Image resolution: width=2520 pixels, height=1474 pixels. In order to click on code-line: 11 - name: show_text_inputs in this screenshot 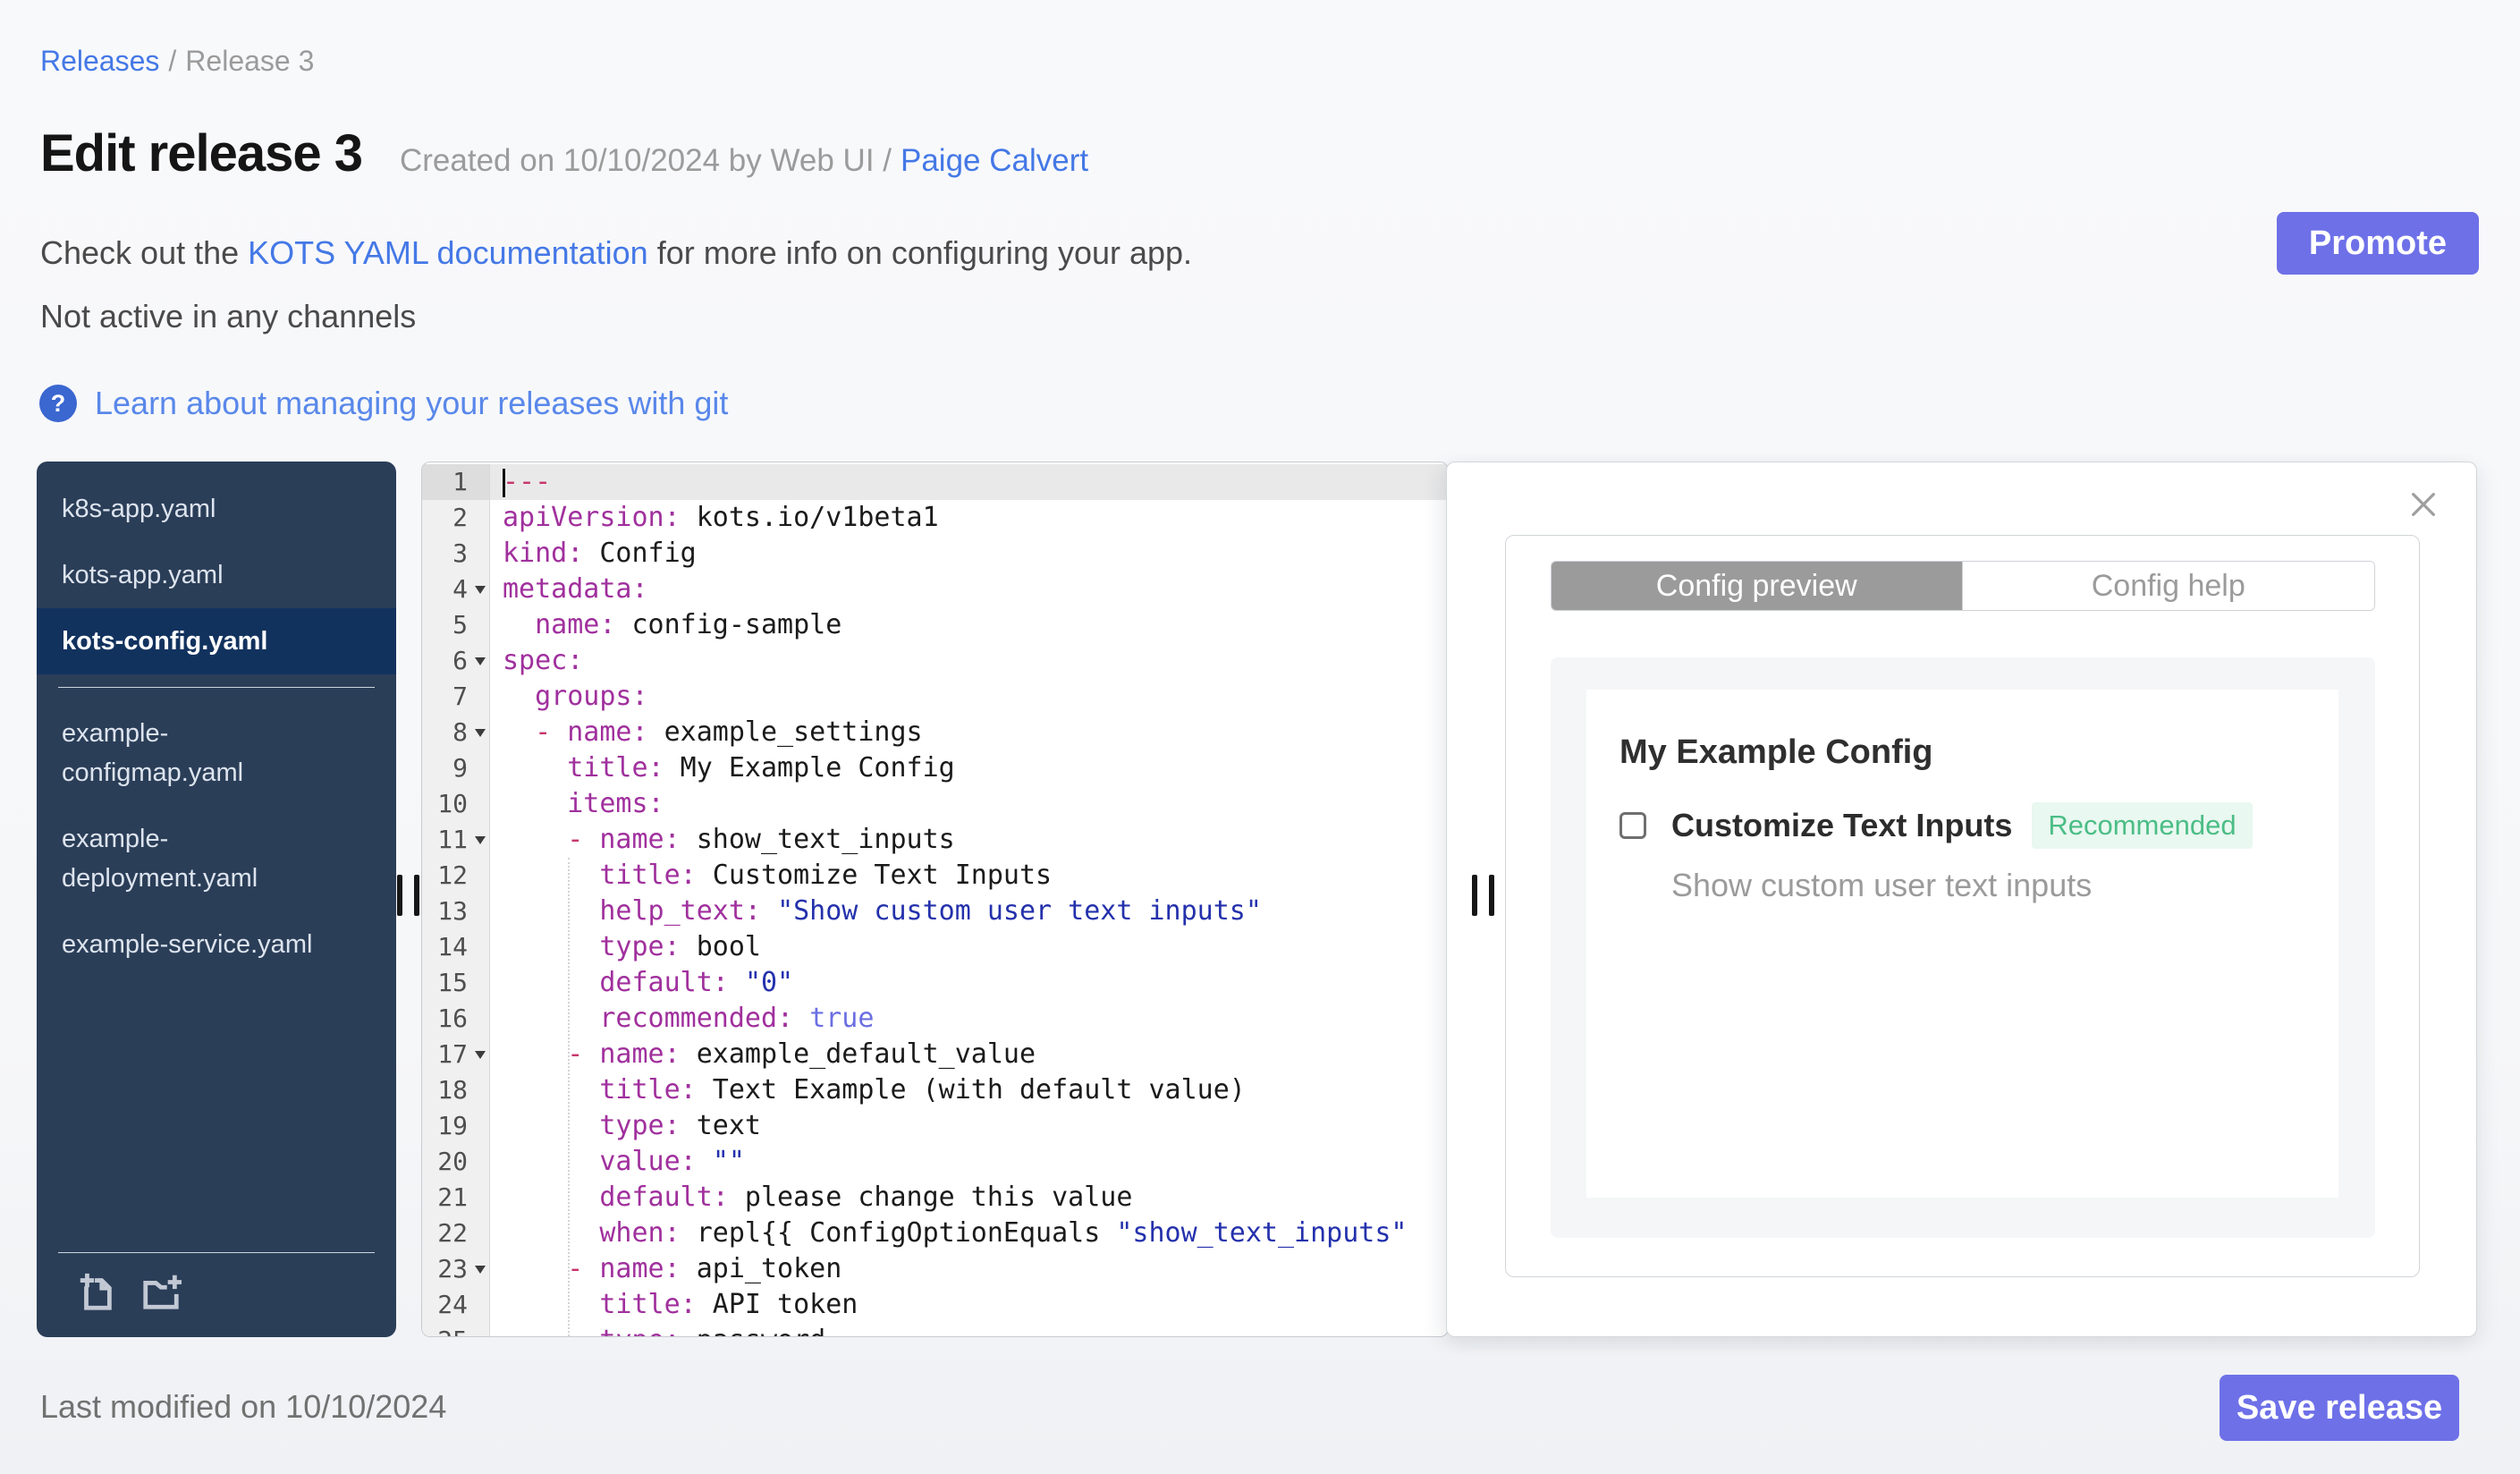, I will do `click(935, 840)`.